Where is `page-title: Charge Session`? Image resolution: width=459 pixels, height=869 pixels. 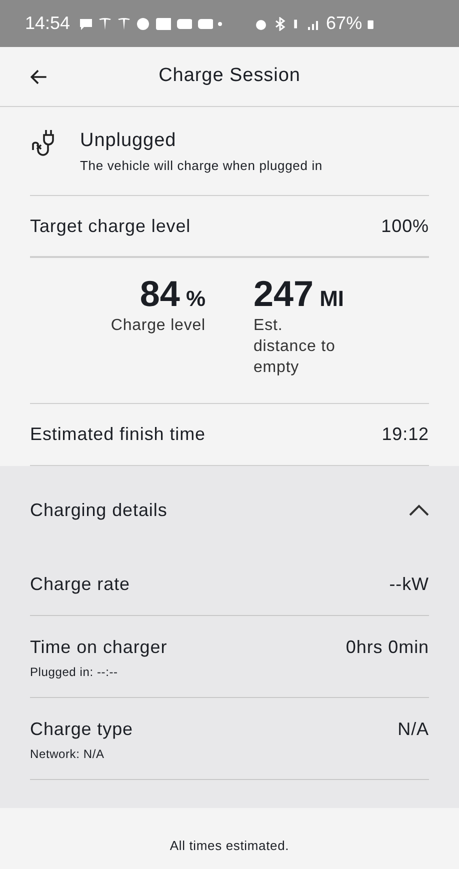 page-title: Charge Session is located at coordinates (229, 76).